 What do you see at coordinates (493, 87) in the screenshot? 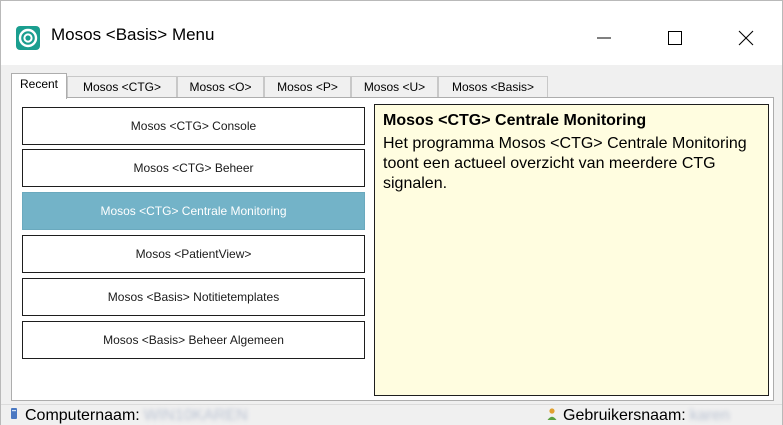
I see `tab-mosos-basis: Mosos <Basis>` at bounding box center [493, 87].